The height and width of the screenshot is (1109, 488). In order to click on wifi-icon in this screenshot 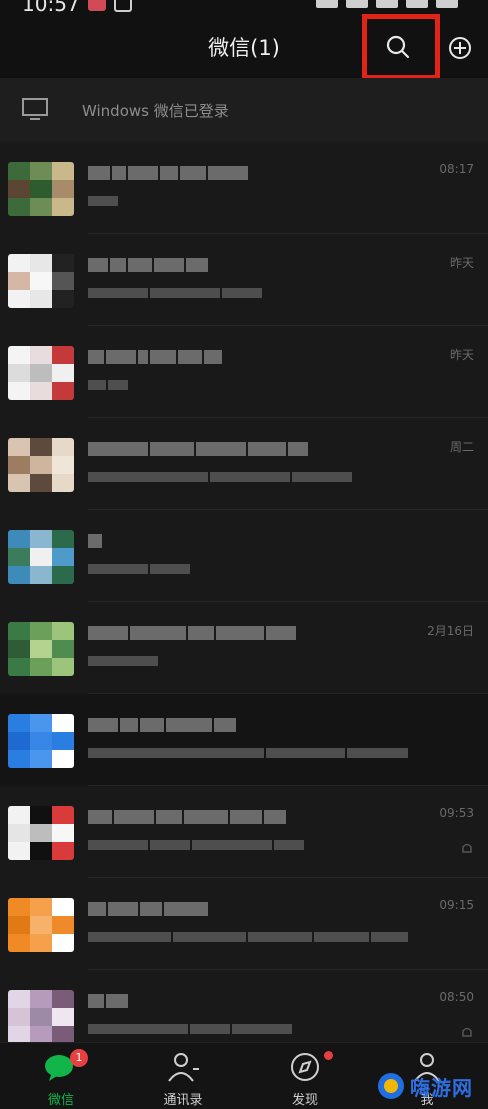, I will do `click(357, 4)`.